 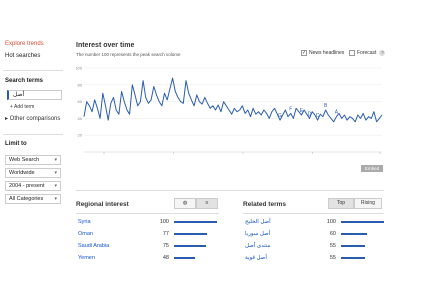 I want to click on news-marker: C, so click(x=318, y=116).